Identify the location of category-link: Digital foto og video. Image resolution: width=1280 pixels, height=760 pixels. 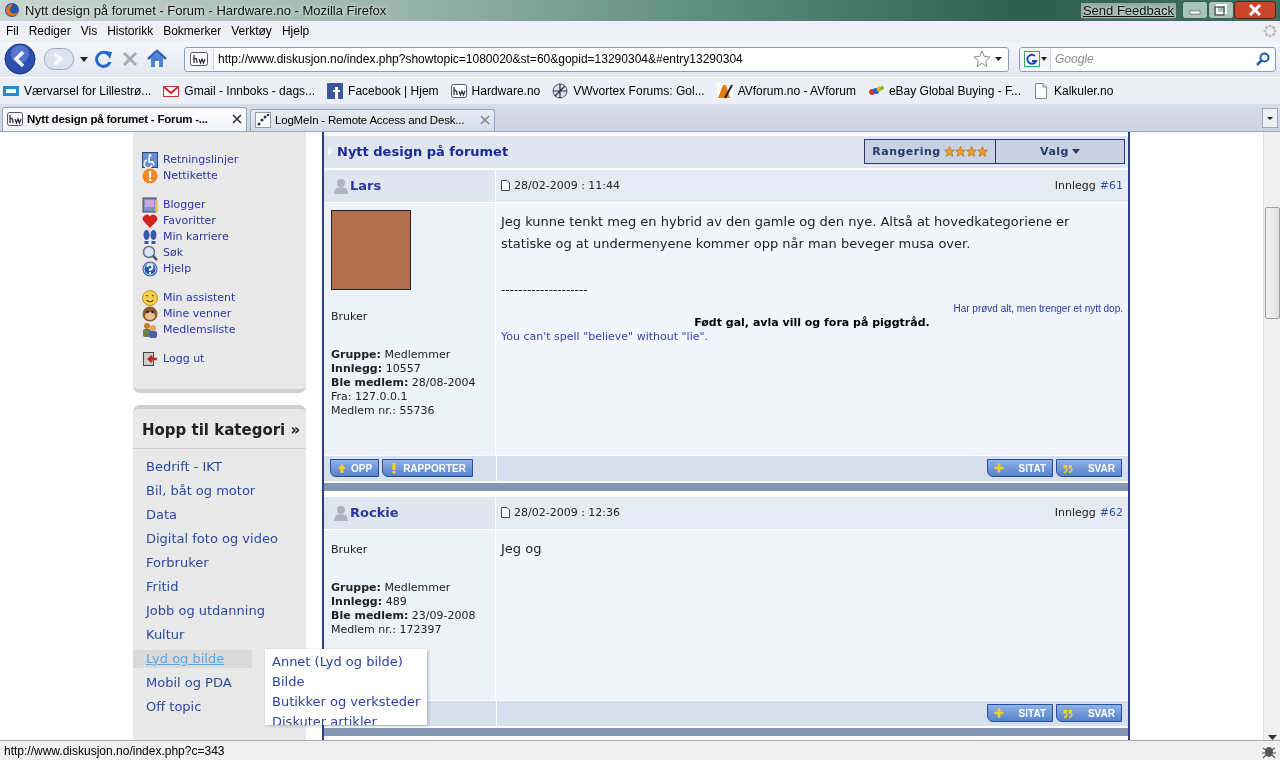
(207, 538).